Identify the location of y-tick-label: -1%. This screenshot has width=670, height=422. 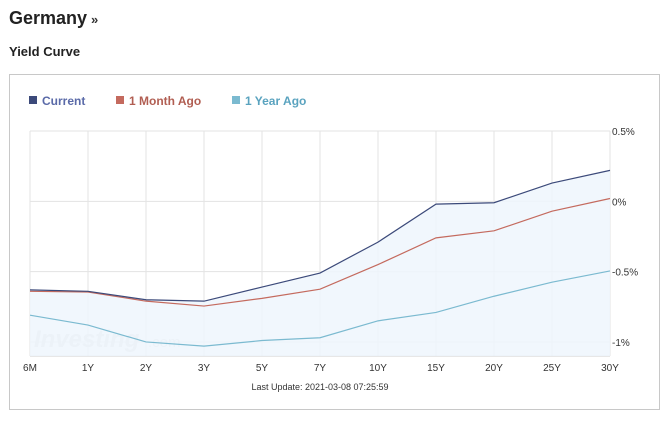
(621, 343).